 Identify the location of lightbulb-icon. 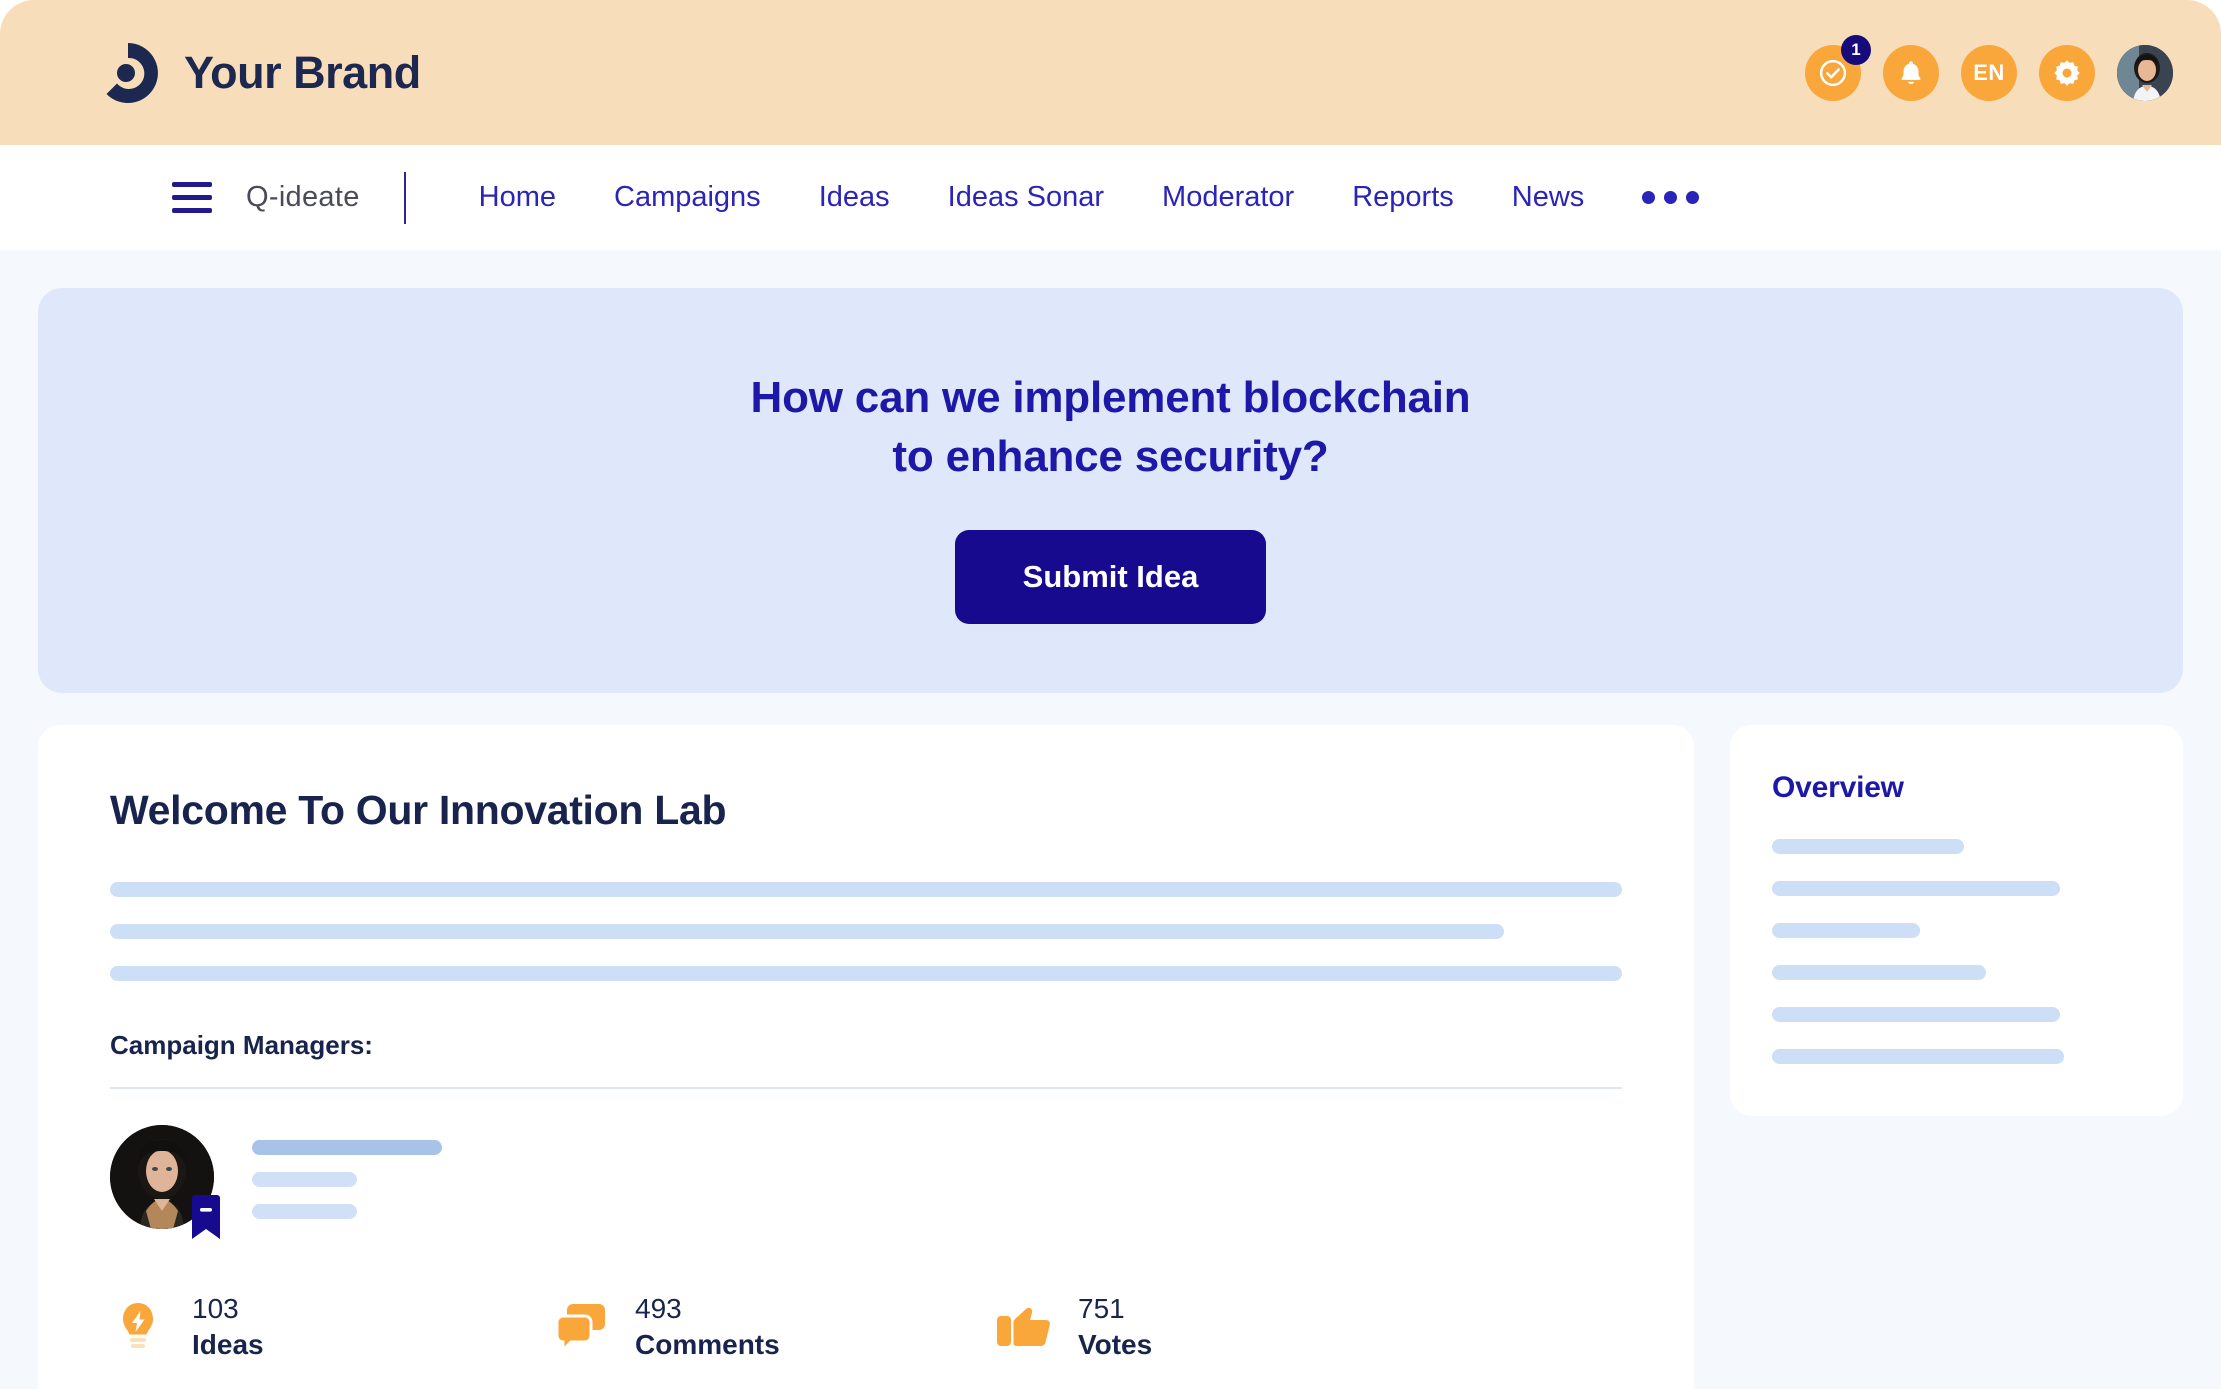
(138, 1327).